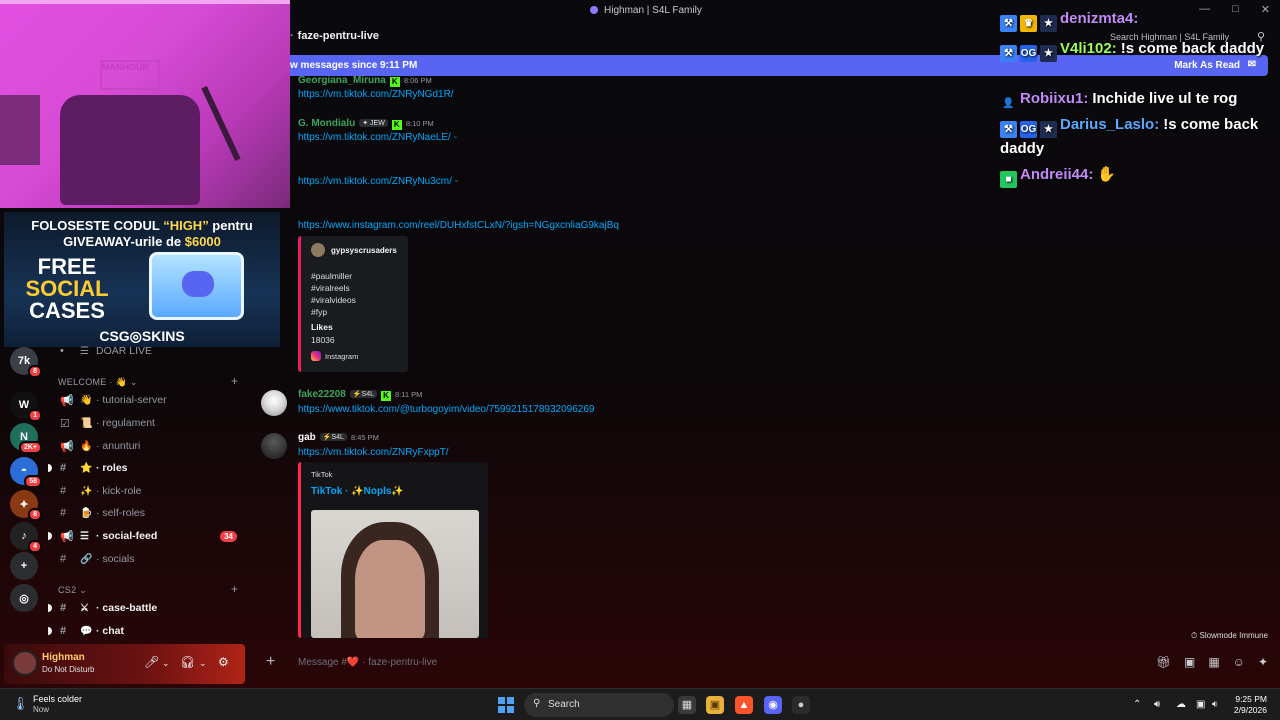 The image size is (1280, 720). I want to click on channel-self-roles: # 🍺 · self-roles, so click(152, 513).